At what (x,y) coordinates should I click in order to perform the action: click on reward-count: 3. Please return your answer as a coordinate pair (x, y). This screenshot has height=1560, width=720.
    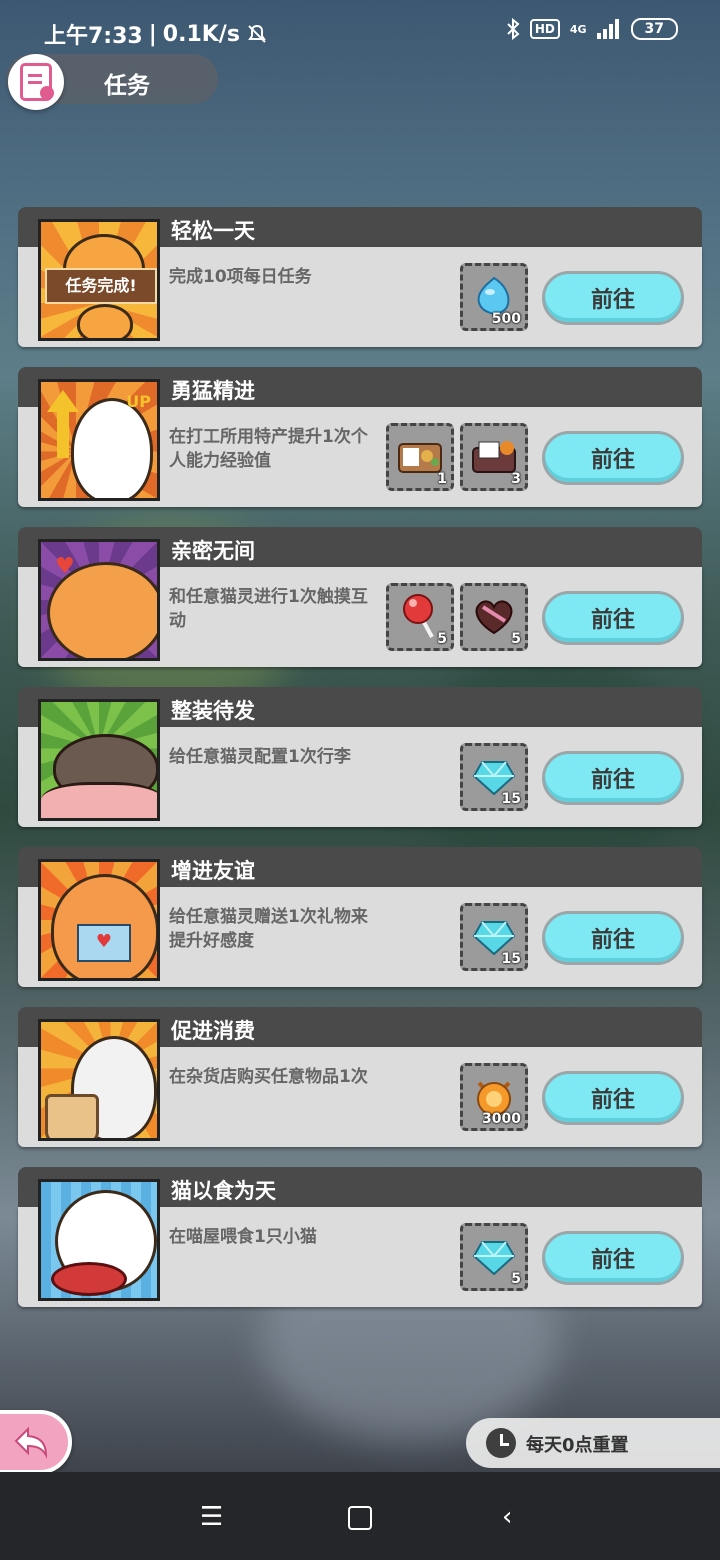
    Looking at the image, I should click on (516, 479).